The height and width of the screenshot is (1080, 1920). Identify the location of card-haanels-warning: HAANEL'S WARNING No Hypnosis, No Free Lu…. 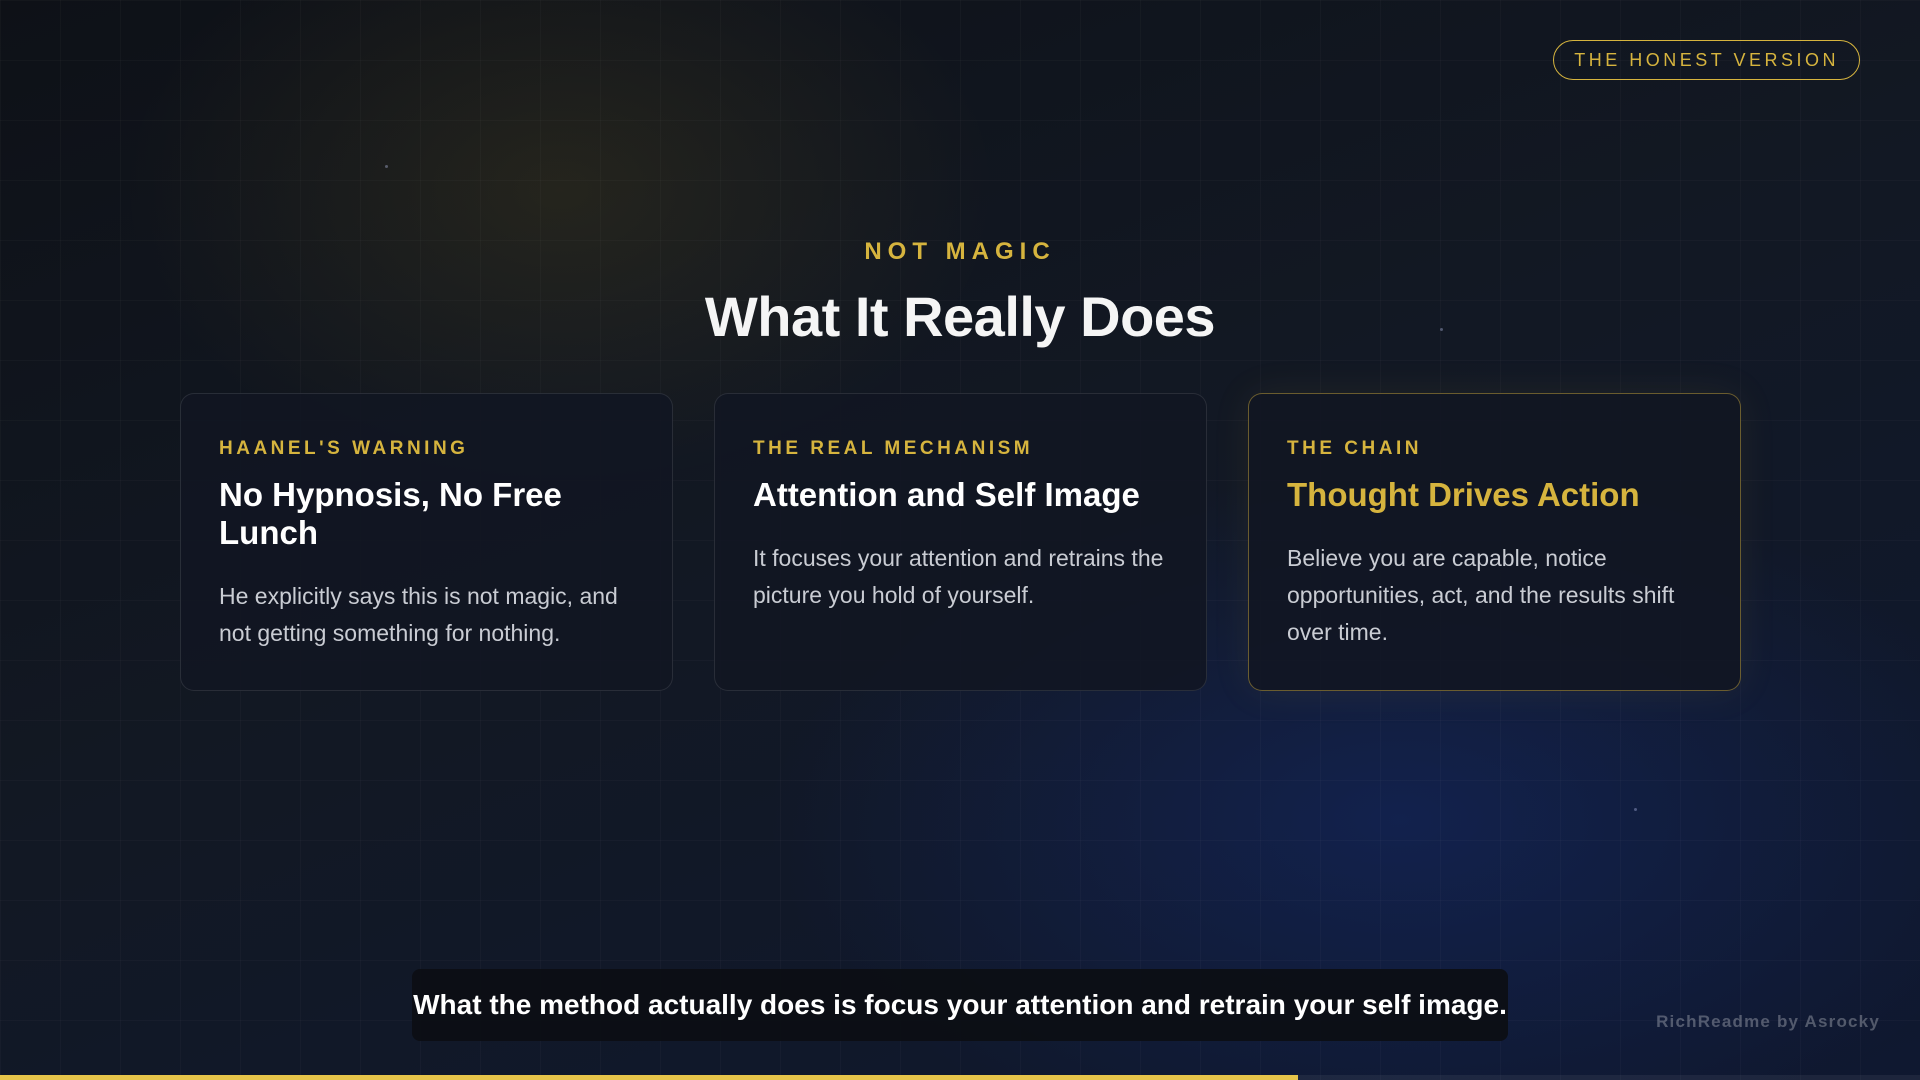
(426, 542).